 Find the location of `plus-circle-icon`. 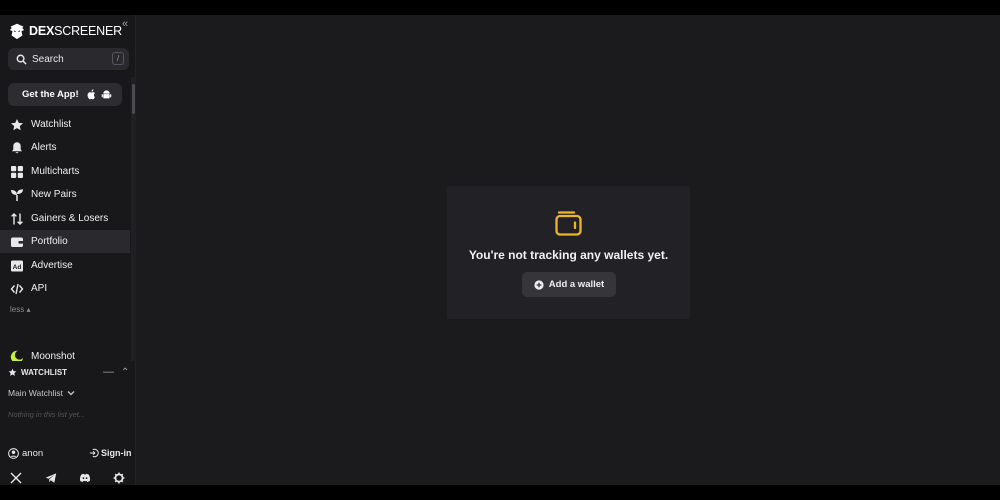

plus-circle-icon is located at coordinates (539, 284).